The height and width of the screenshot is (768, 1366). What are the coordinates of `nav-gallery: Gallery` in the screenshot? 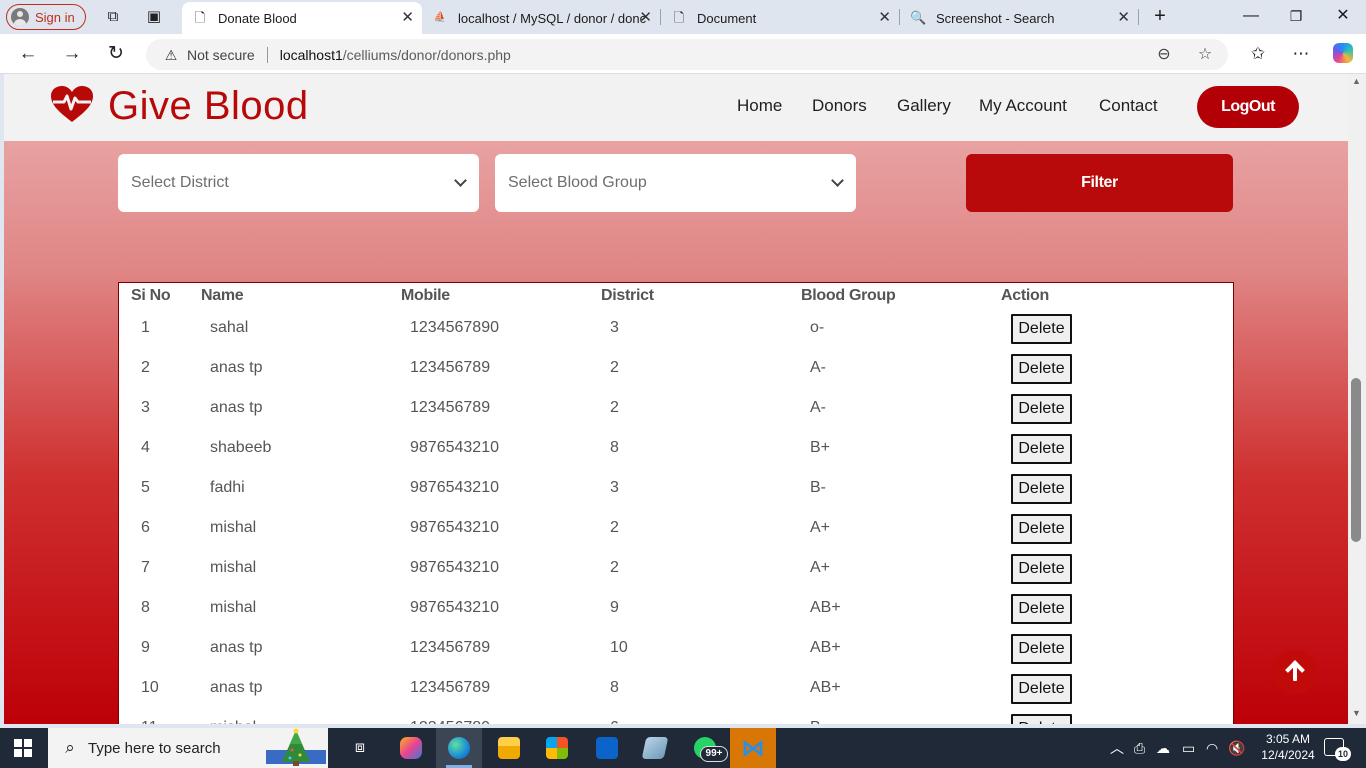 It's located at (924, 106).